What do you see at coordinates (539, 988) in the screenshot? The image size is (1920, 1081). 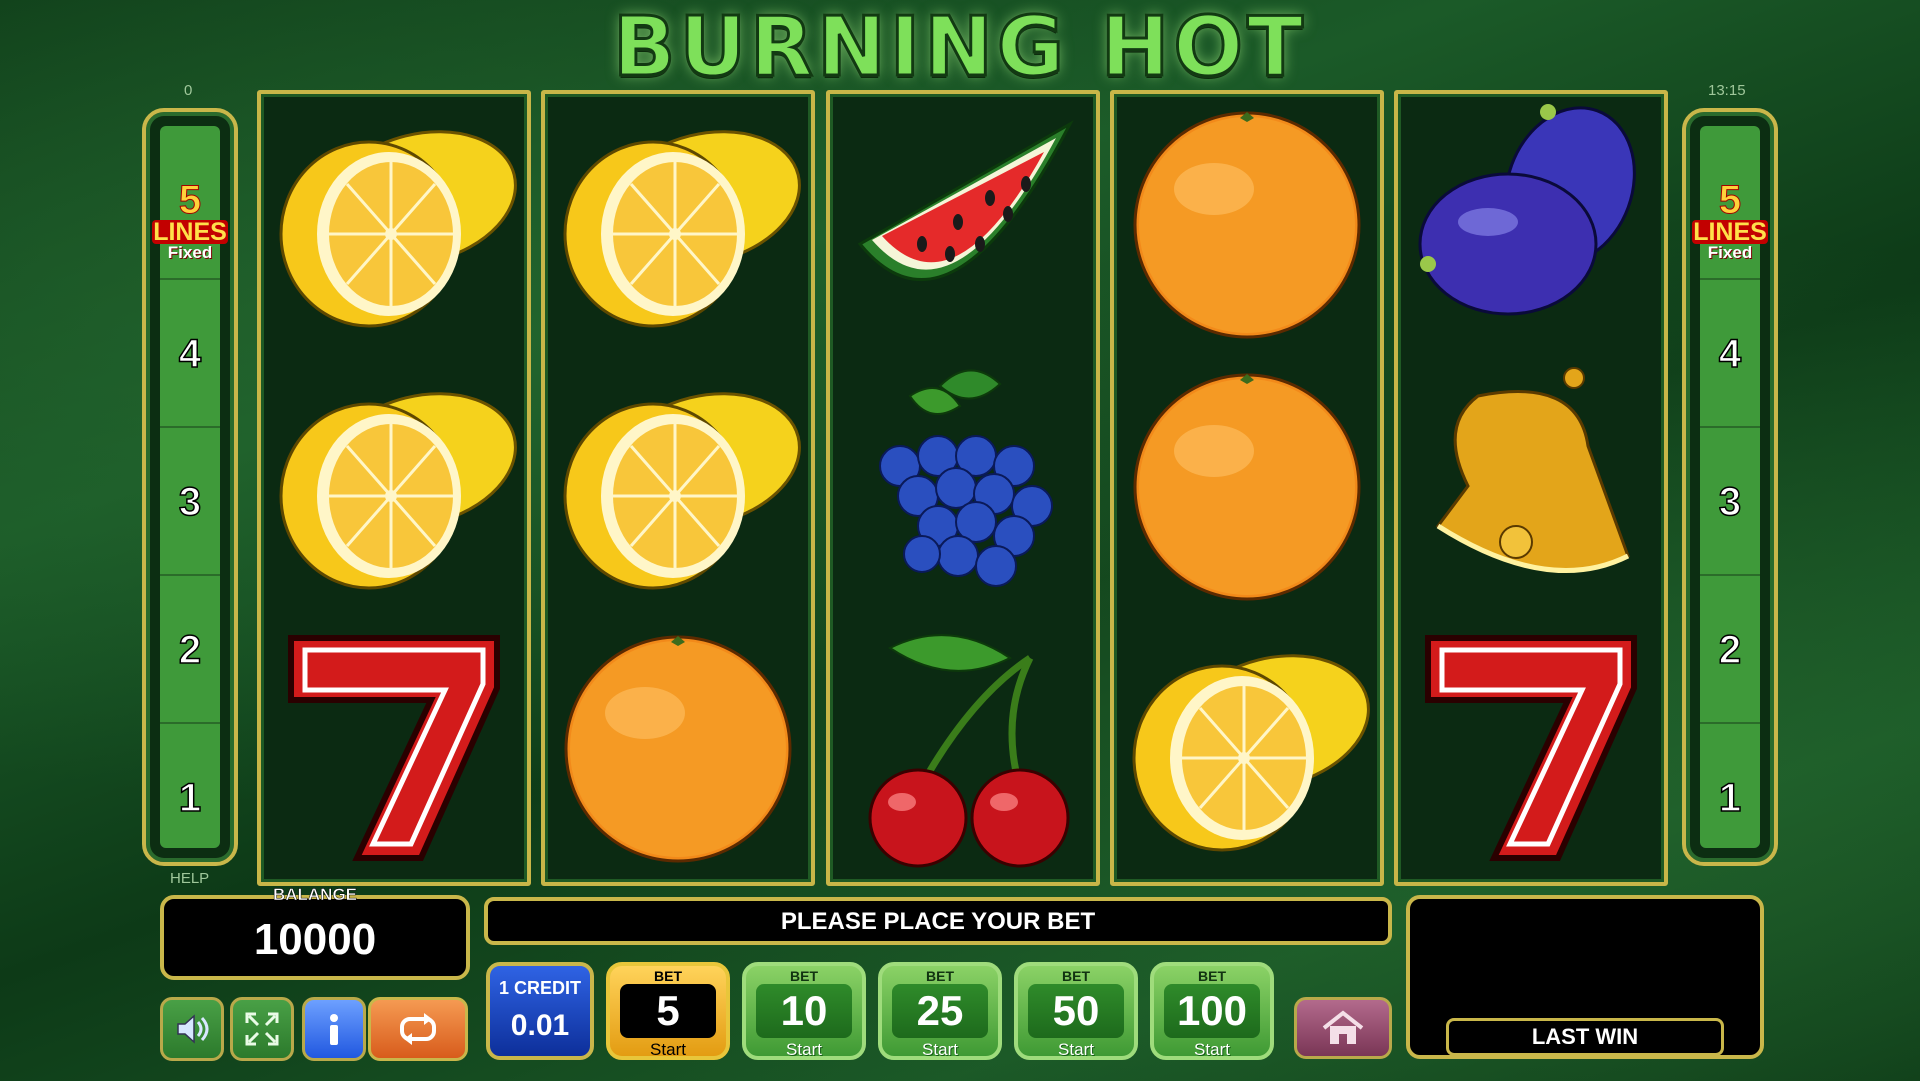 I see `credit-label: 1 CREDIT` at bounding box center [539, 988].